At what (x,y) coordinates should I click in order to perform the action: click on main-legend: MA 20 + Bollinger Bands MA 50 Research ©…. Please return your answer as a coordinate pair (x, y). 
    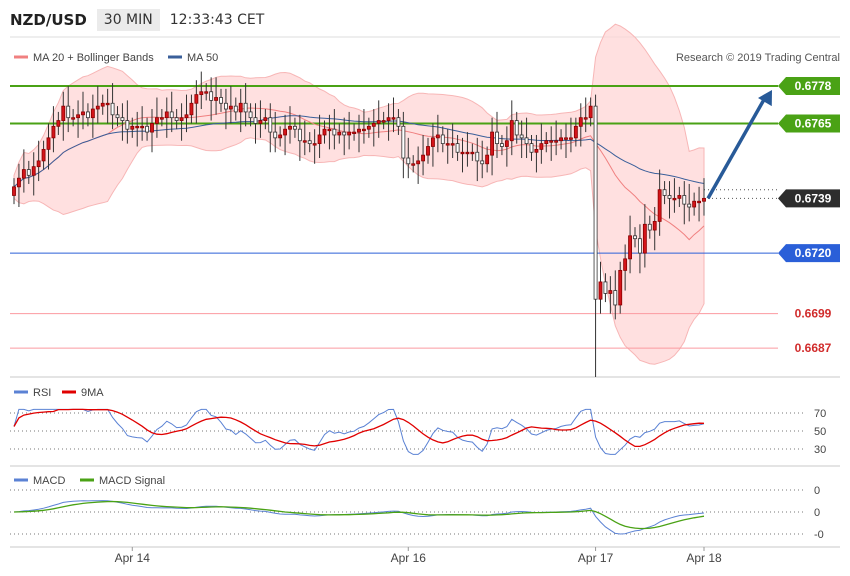
    Looking at the image, I should click on (427, 58).